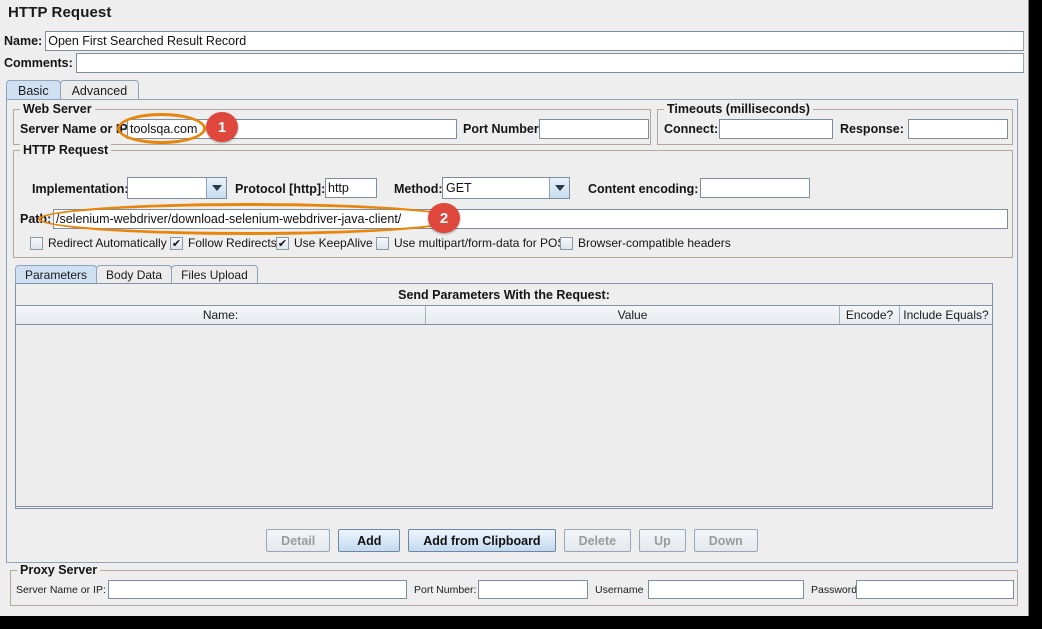  I want to click on implementation-dropdown, so click(177, 188).